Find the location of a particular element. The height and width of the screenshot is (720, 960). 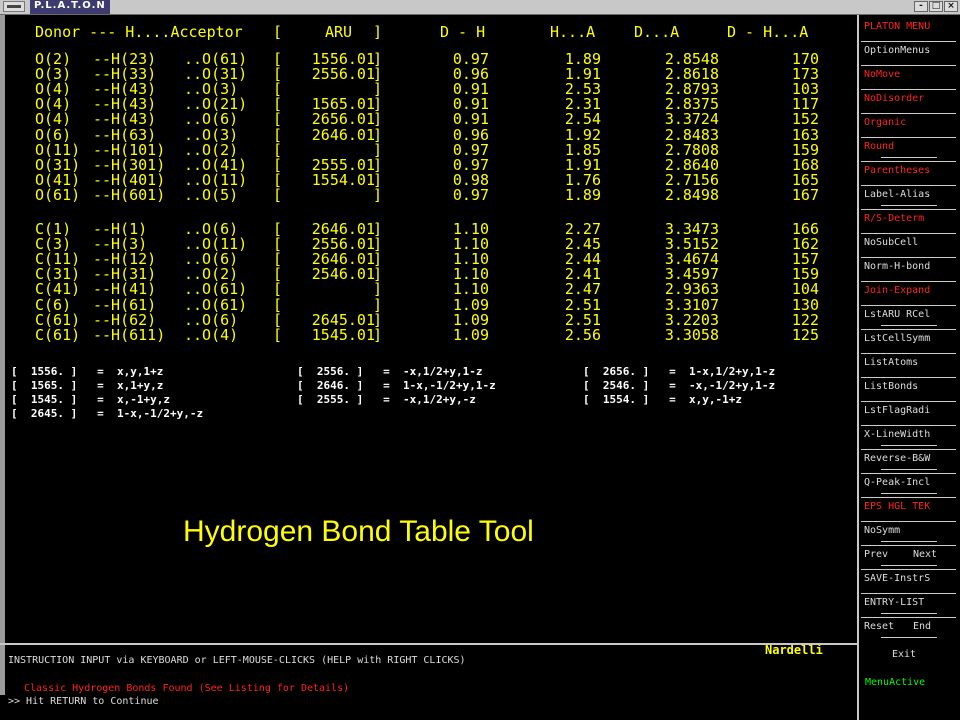

cell-da: 3.3058 is located at coordinates (691, 334).